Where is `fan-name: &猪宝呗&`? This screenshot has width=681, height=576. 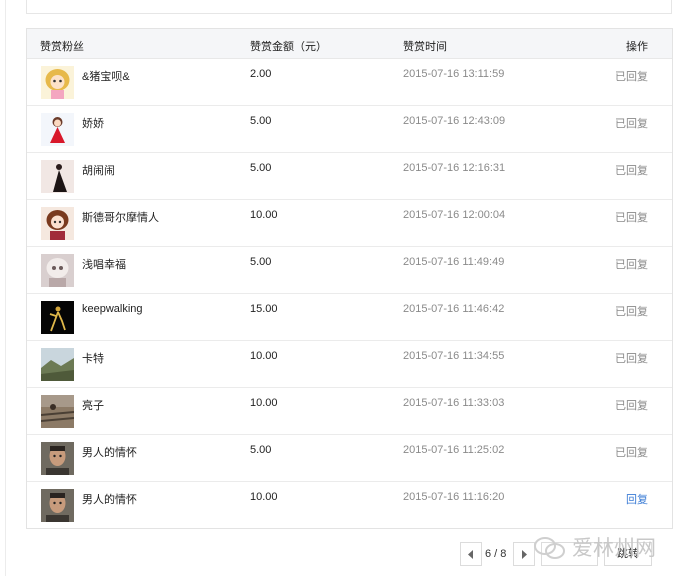 fan-name: &猪宝呗& is located at coordinates (106, 77).